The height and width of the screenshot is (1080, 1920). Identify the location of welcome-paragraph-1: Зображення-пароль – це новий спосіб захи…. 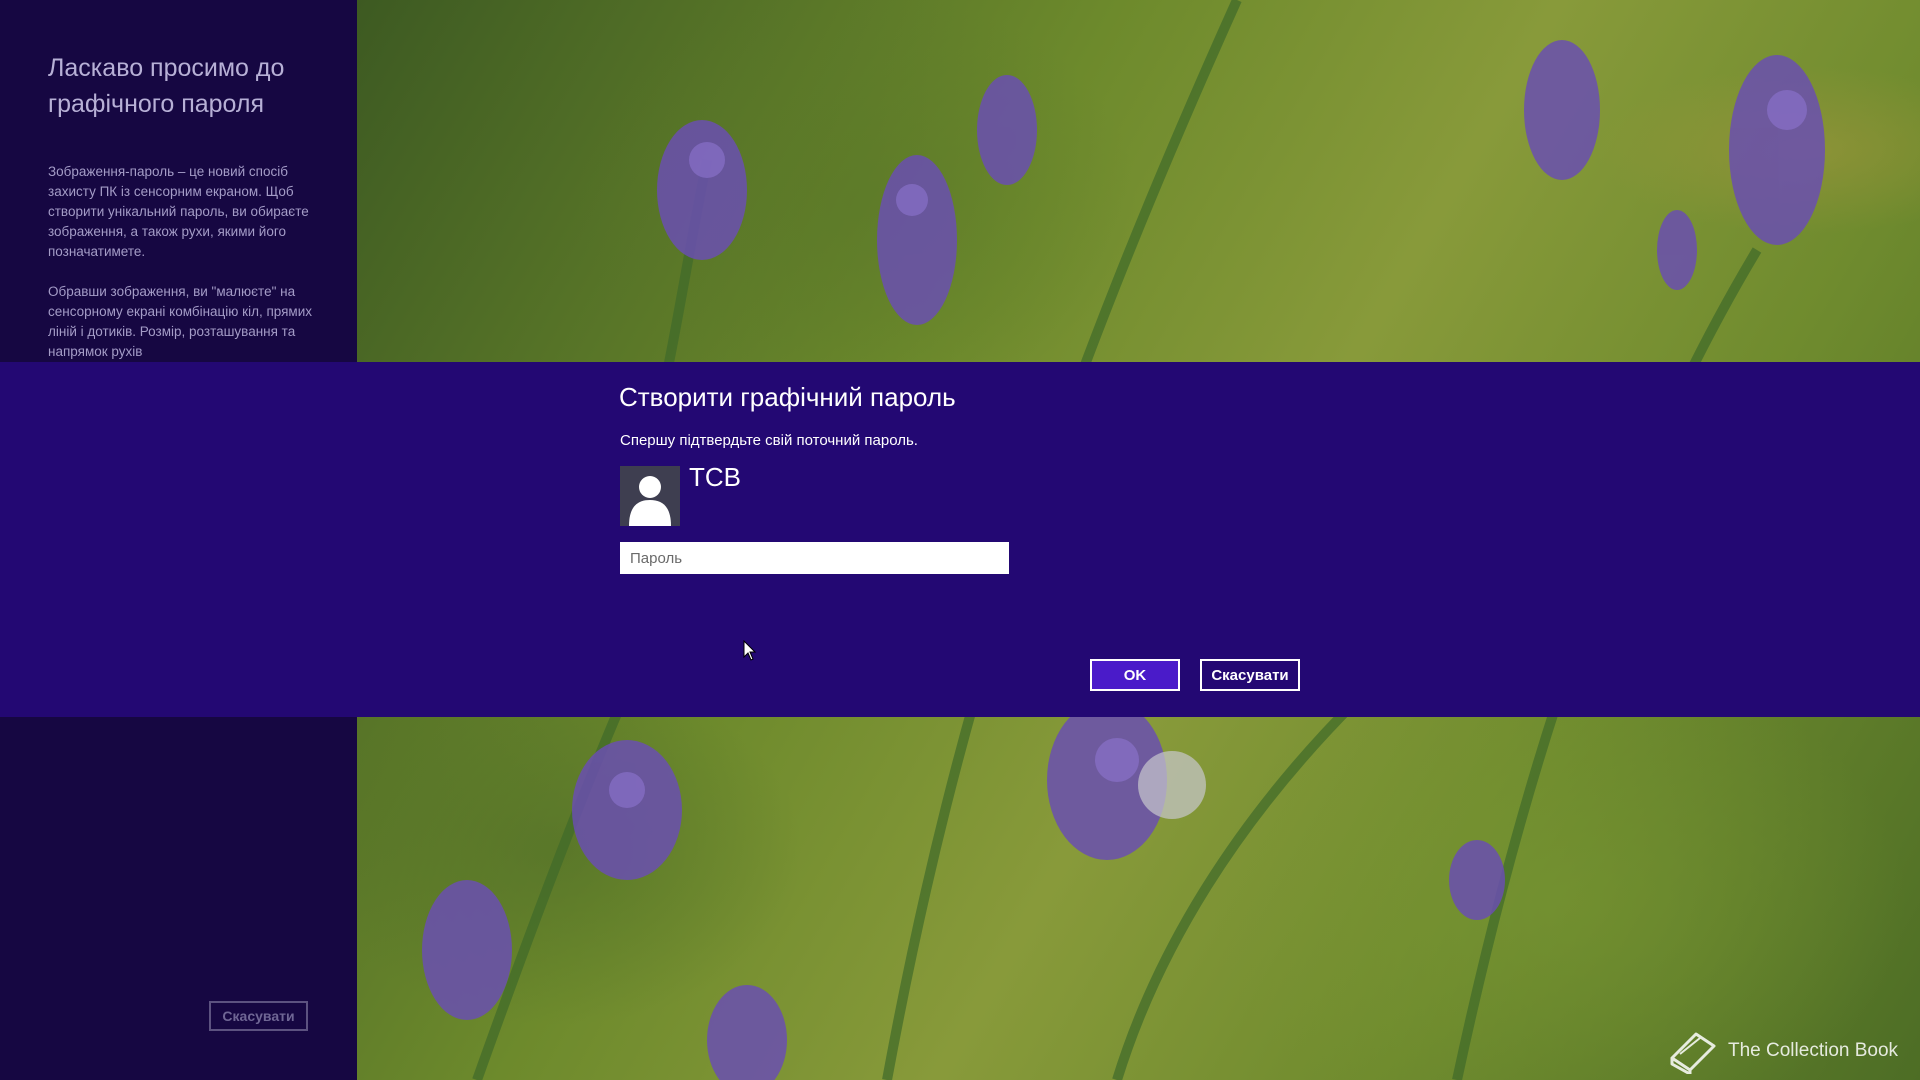
(178, 211).